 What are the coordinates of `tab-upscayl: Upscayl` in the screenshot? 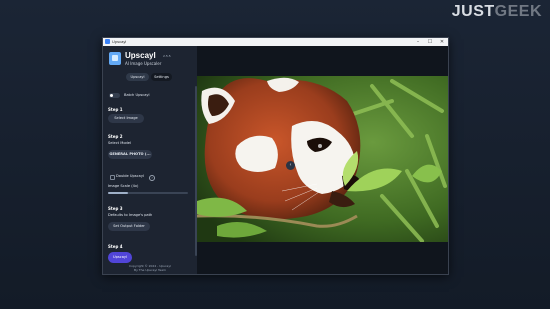 It's located at (137, 77).